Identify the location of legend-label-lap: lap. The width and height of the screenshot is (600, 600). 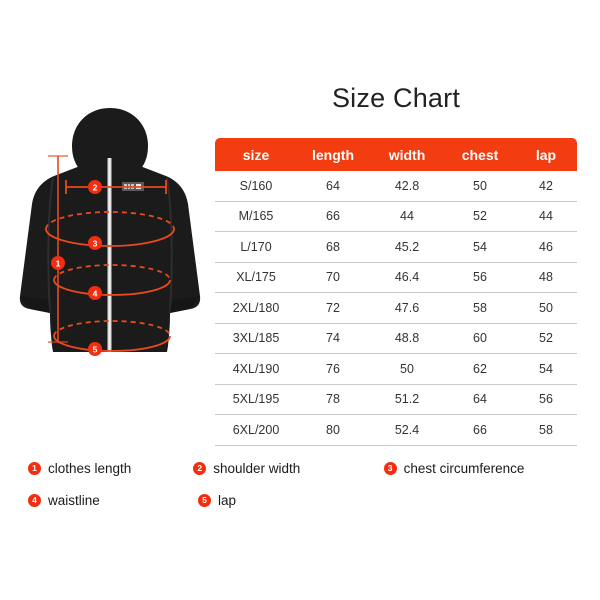
(227, 500).